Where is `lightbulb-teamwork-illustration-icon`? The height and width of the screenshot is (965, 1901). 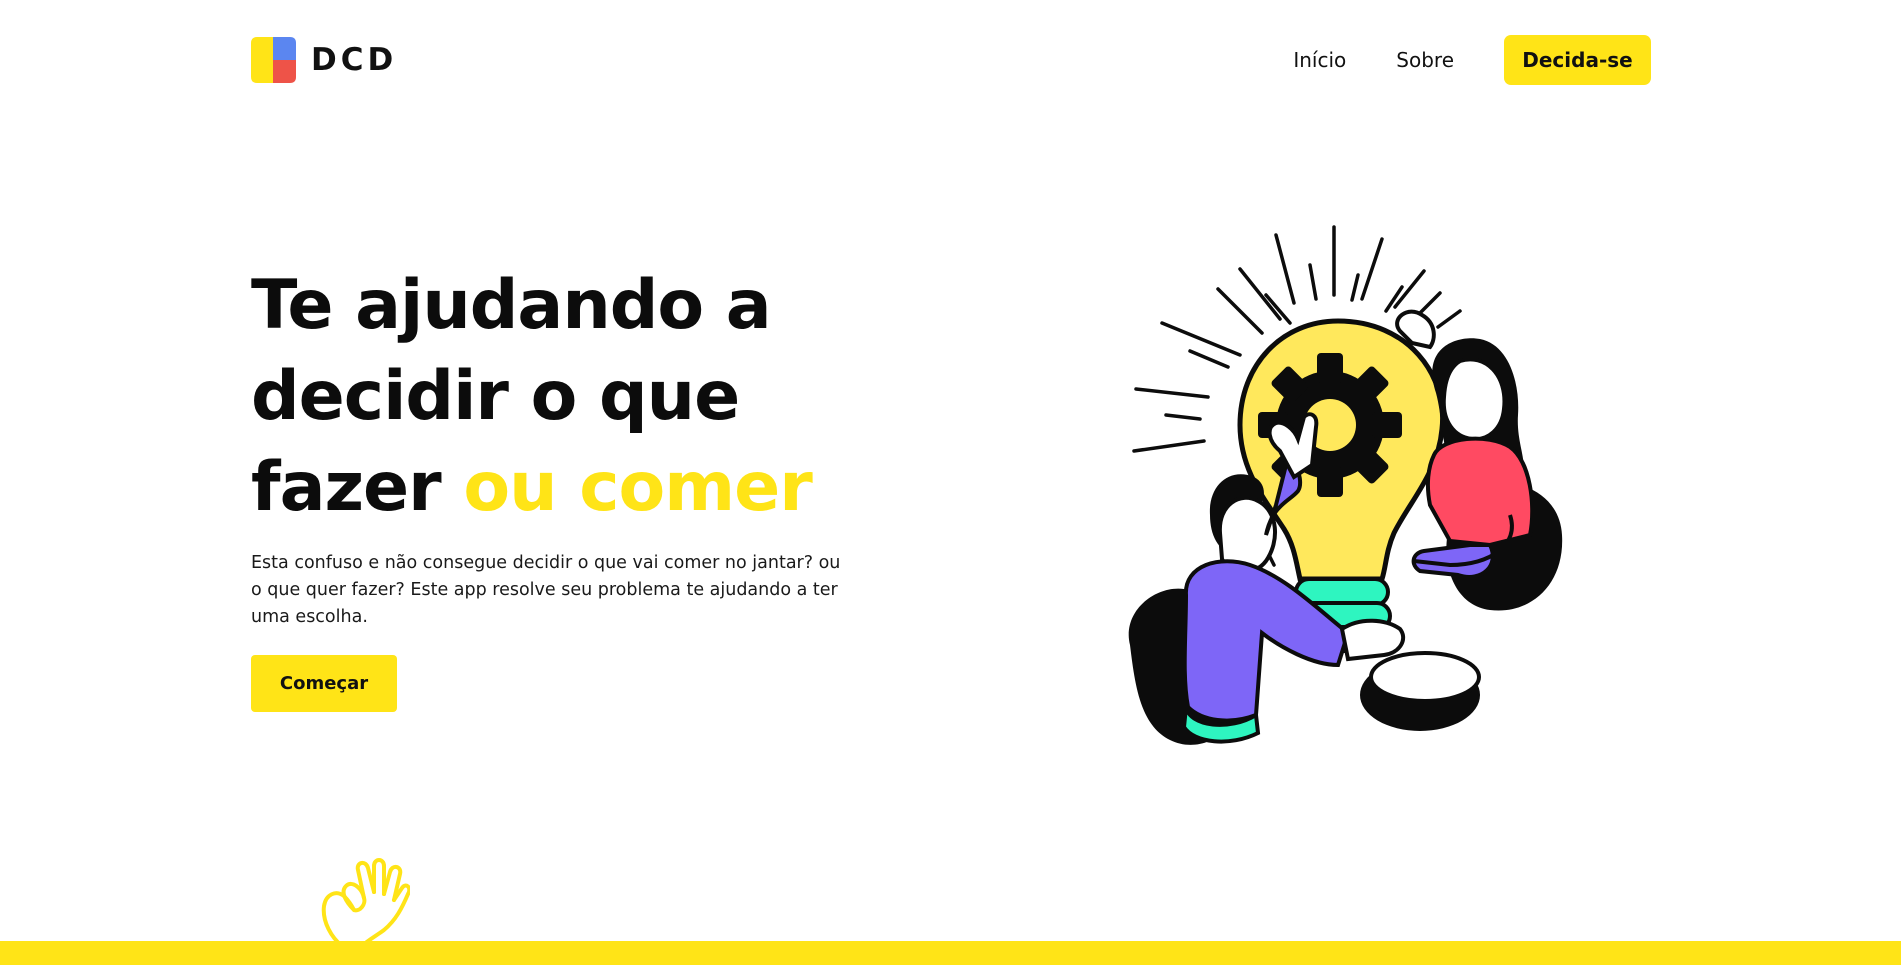
lightbulb-teamwork-illustration-icon is located at coordinates (1345, 485).